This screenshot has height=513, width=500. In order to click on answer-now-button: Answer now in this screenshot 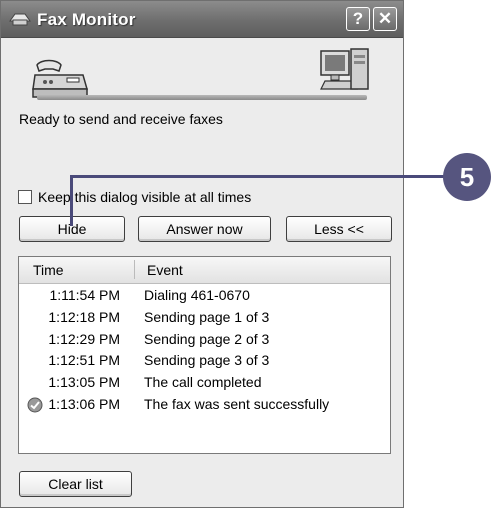, I will do `click(204, 229)`.